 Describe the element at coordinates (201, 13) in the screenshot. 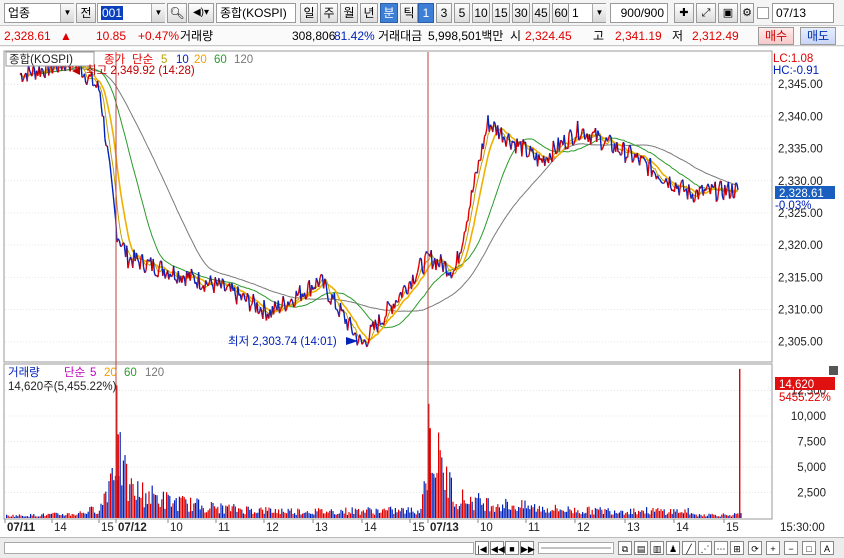

I see `speaker-icon: ◀)▾` at that location.